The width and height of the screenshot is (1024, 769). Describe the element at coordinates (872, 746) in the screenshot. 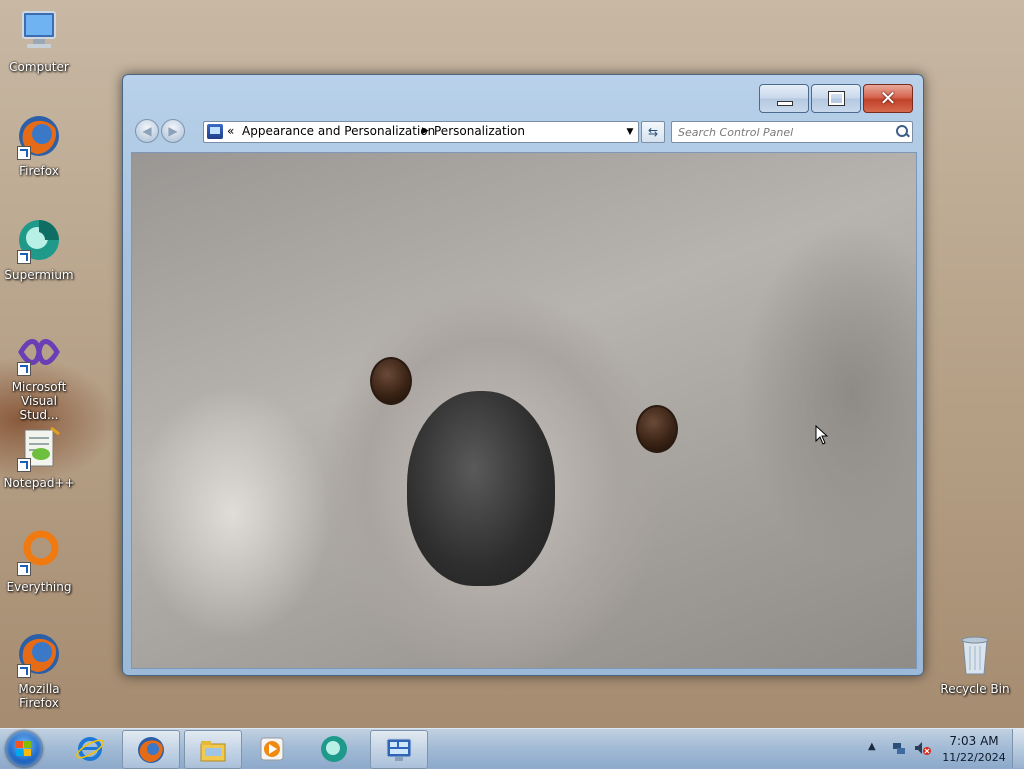

I see `show-hidden-icons-arrow: ▲` at that location.